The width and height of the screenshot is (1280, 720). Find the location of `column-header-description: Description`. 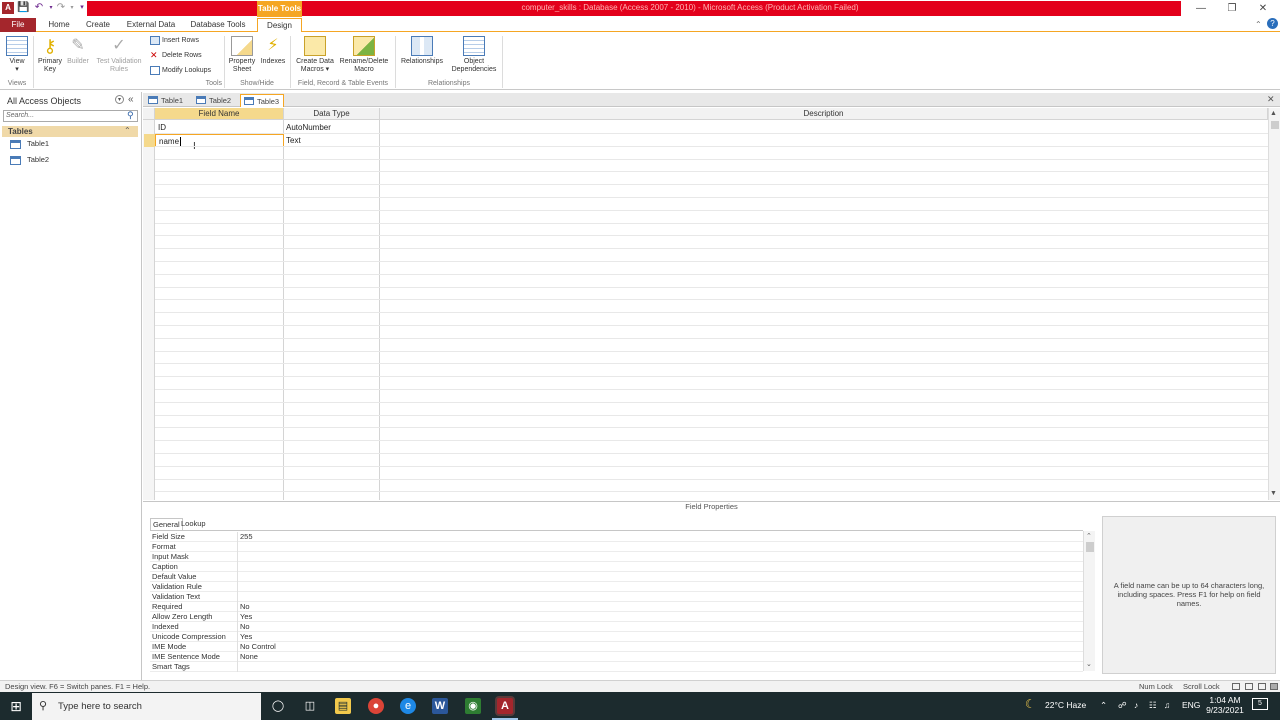

column-header-description: Description is located at coordinates (824, 114).